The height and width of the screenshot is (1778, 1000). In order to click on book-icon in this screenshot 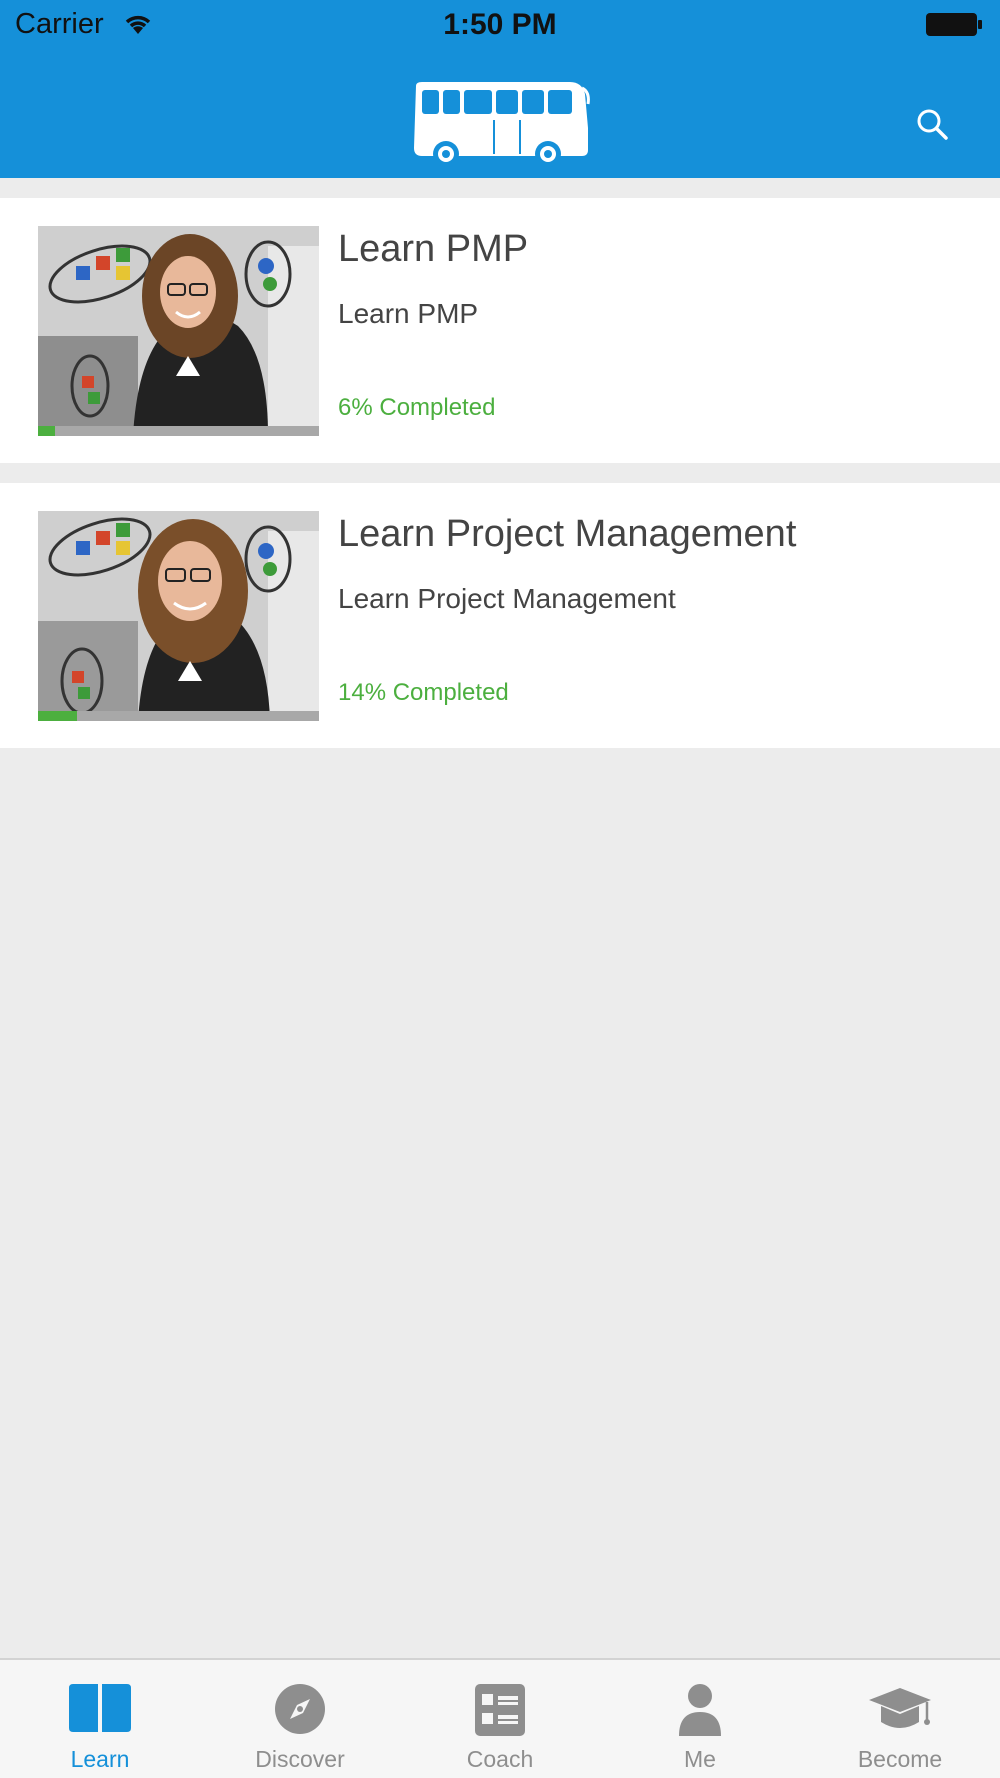, I will do `click(100, 1708)`.